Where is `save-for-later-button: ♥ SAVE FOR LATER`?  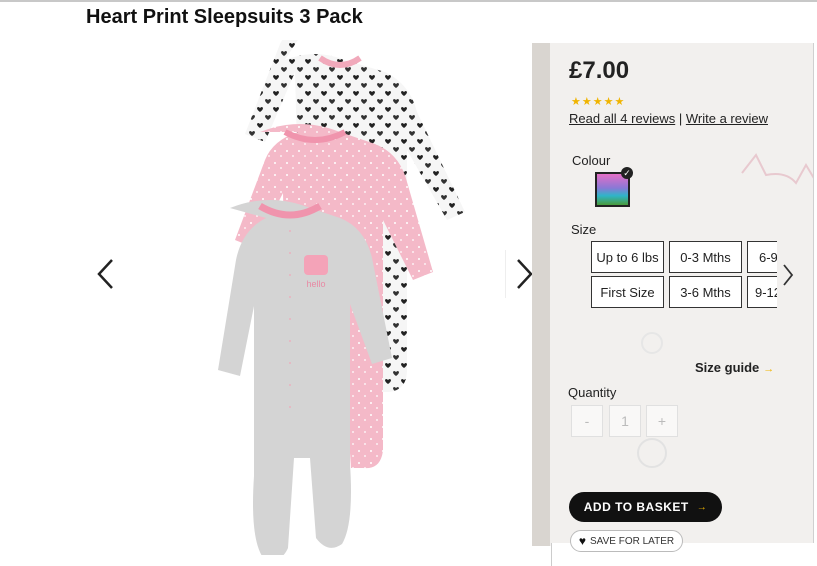 save-for-later-button: ♥ SAVE FOR LATER is located at coordinates (626, 541).